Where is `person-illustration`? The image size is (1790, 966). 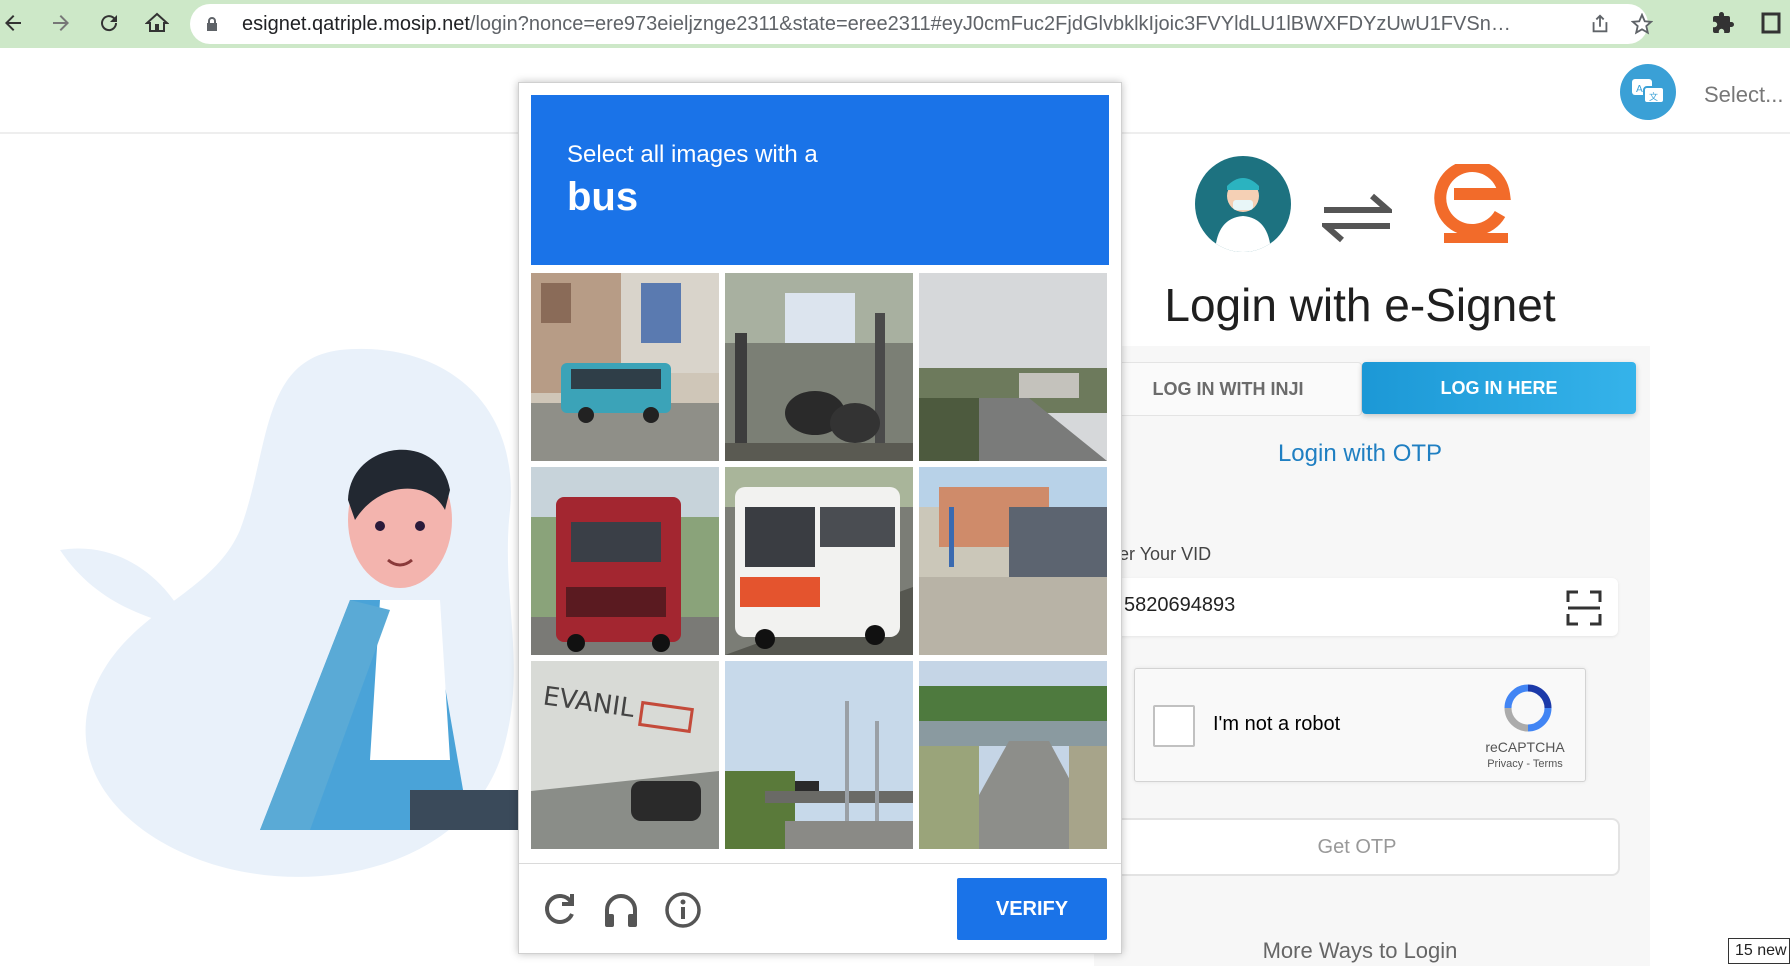
person-illustration is located at coordinates (395, 639).